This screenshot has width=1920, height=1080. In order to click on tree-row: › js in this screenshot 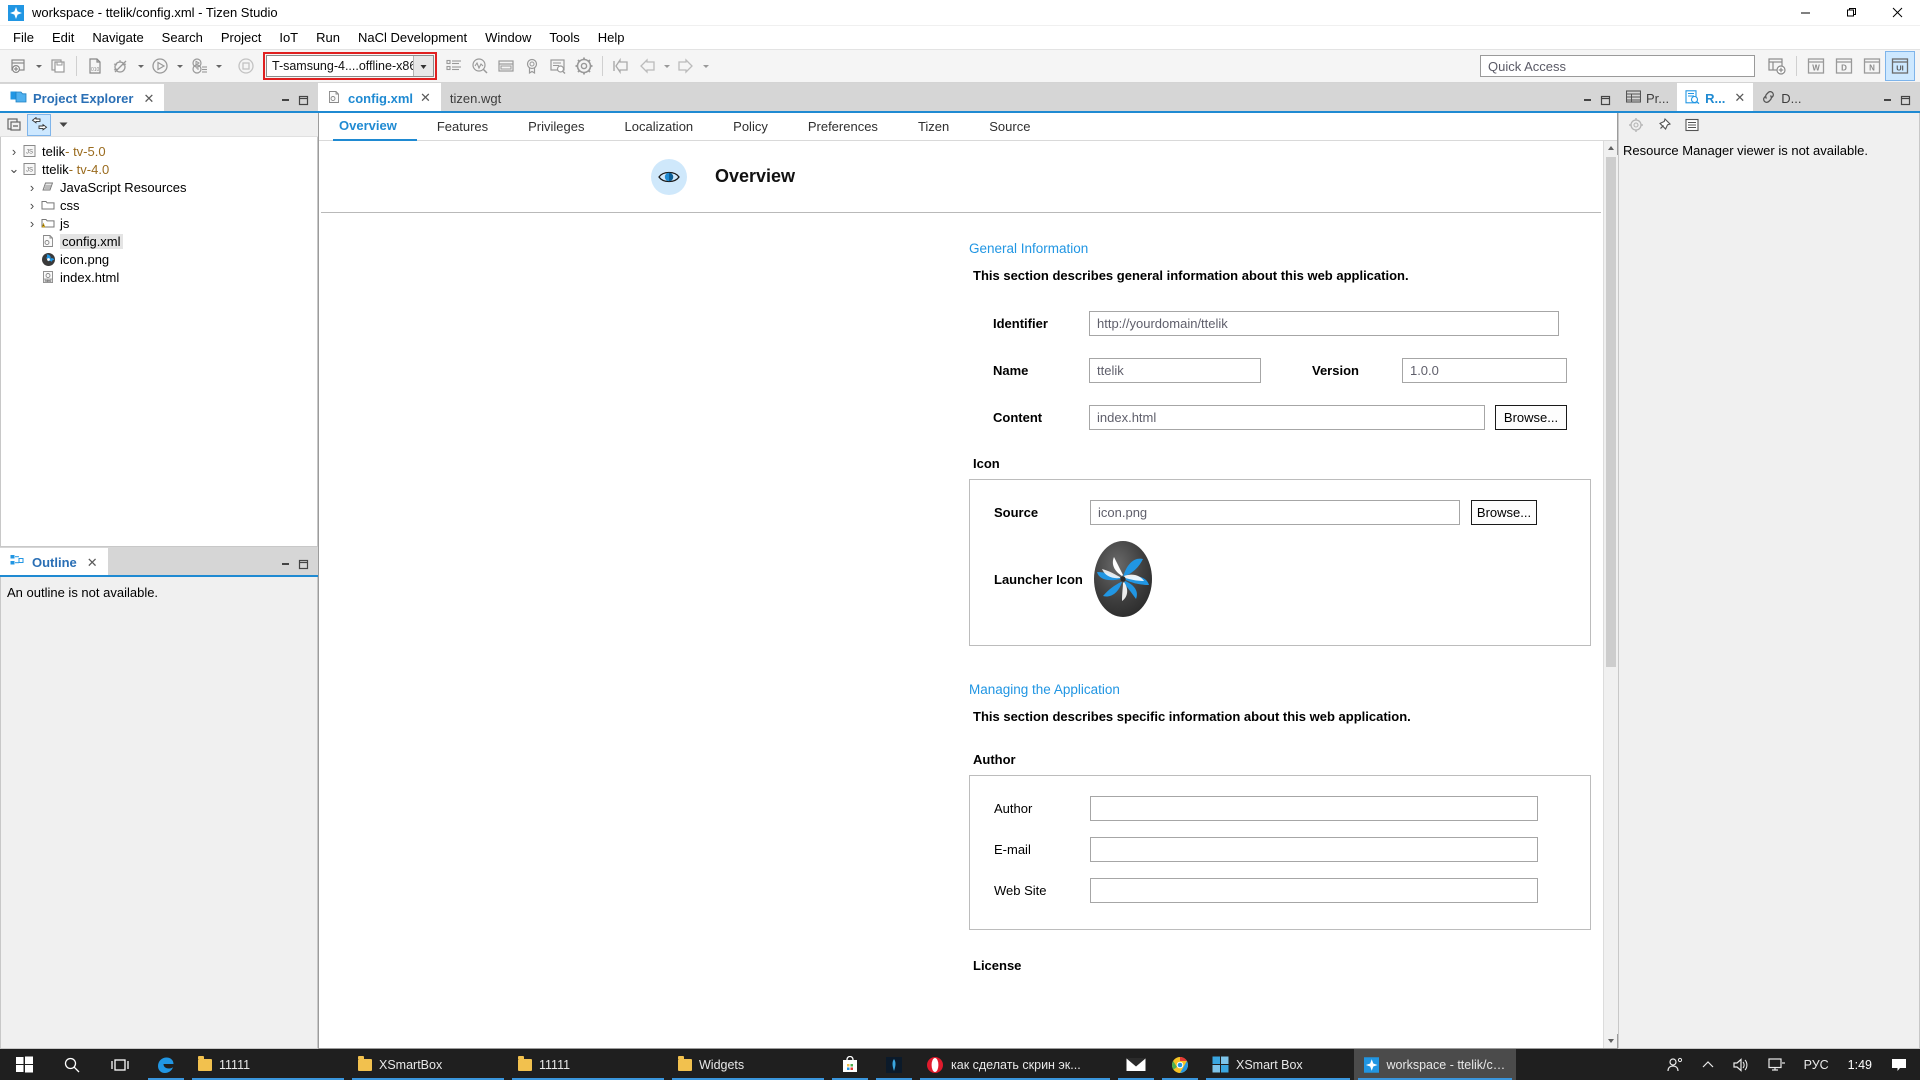, I will do `click(159, 223)`.